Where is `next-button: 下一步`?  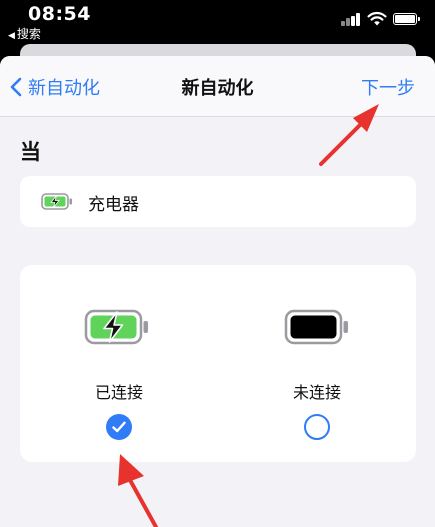 next-button: 下一步 is located at coordinates (388, 87).